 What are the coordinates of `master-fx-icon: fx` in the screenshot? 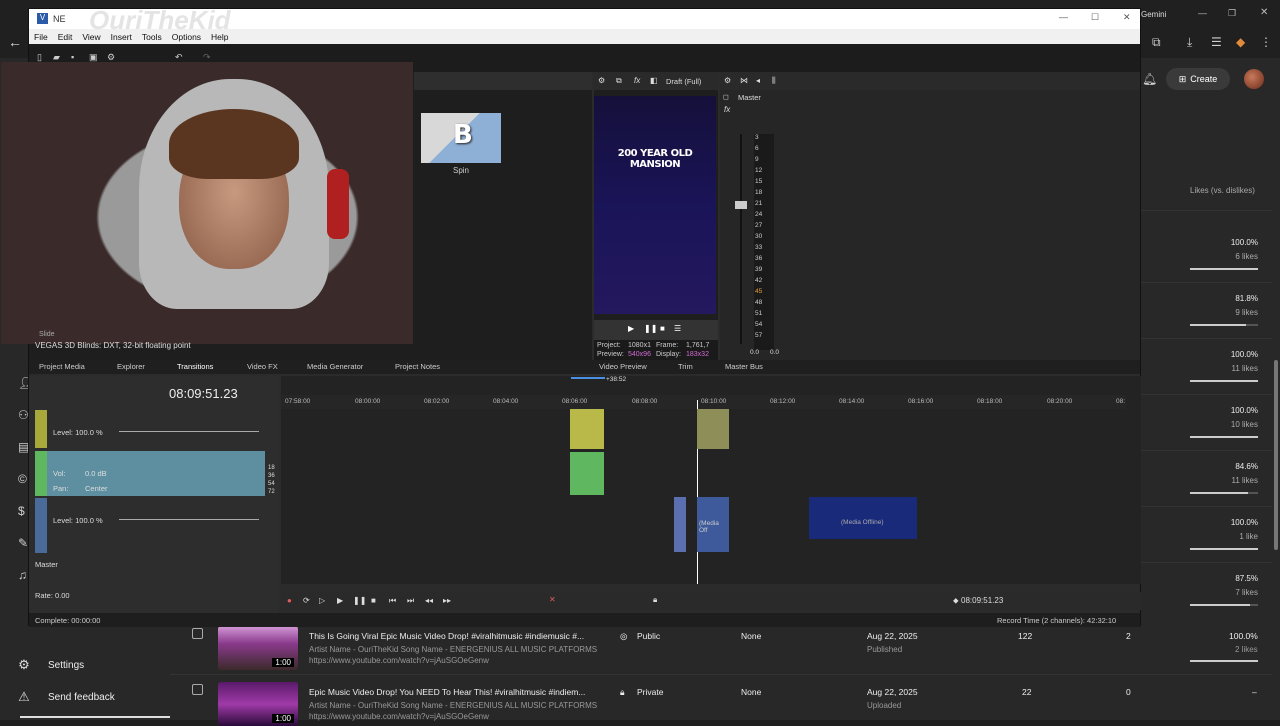 It's located at (727, 109).